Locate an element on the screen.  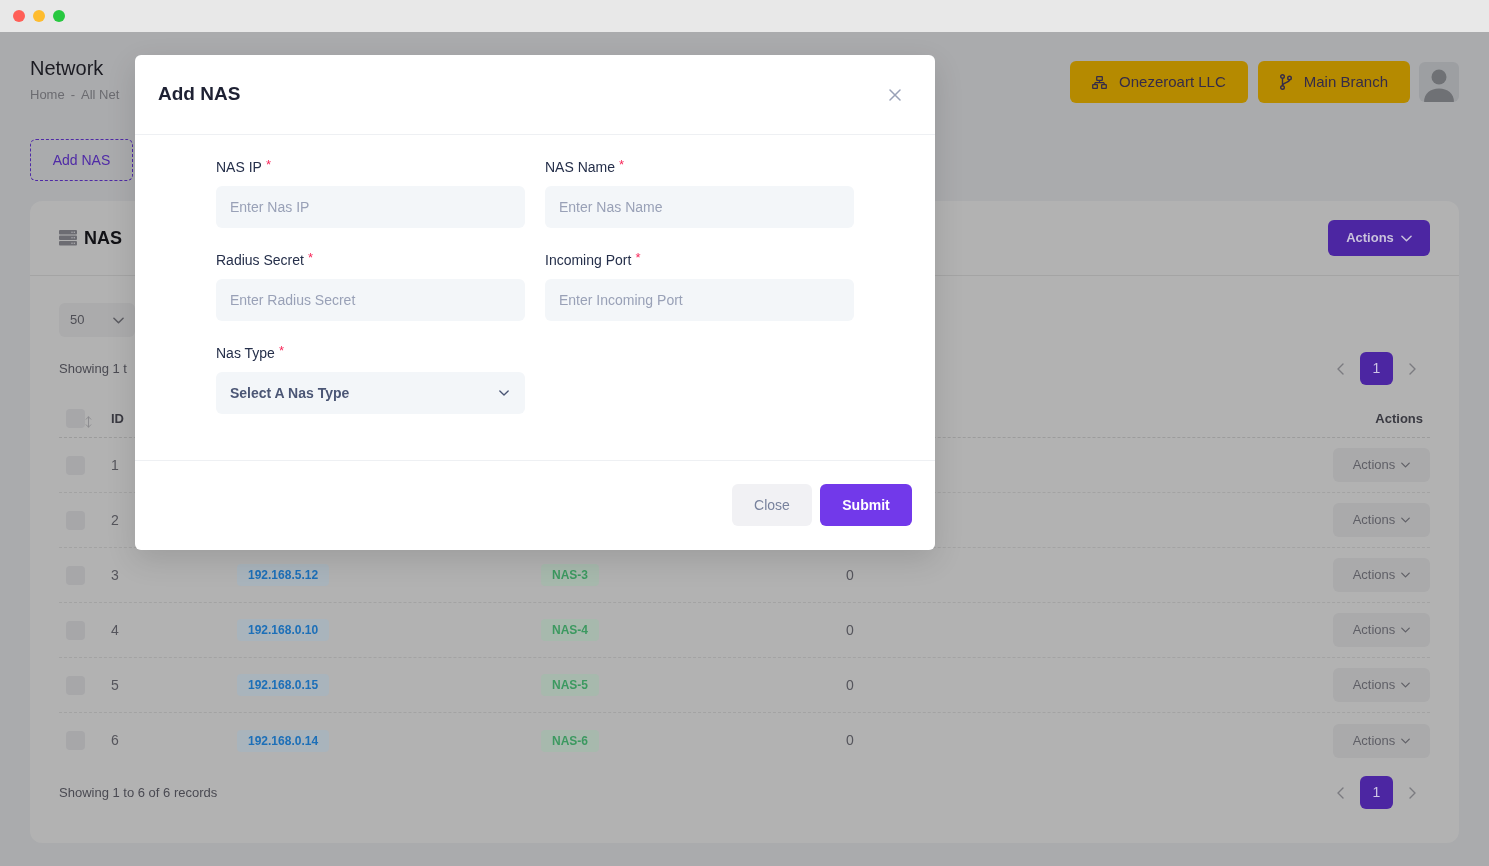
input-field: Enter Nas Name is located at coordinates (699, 207).